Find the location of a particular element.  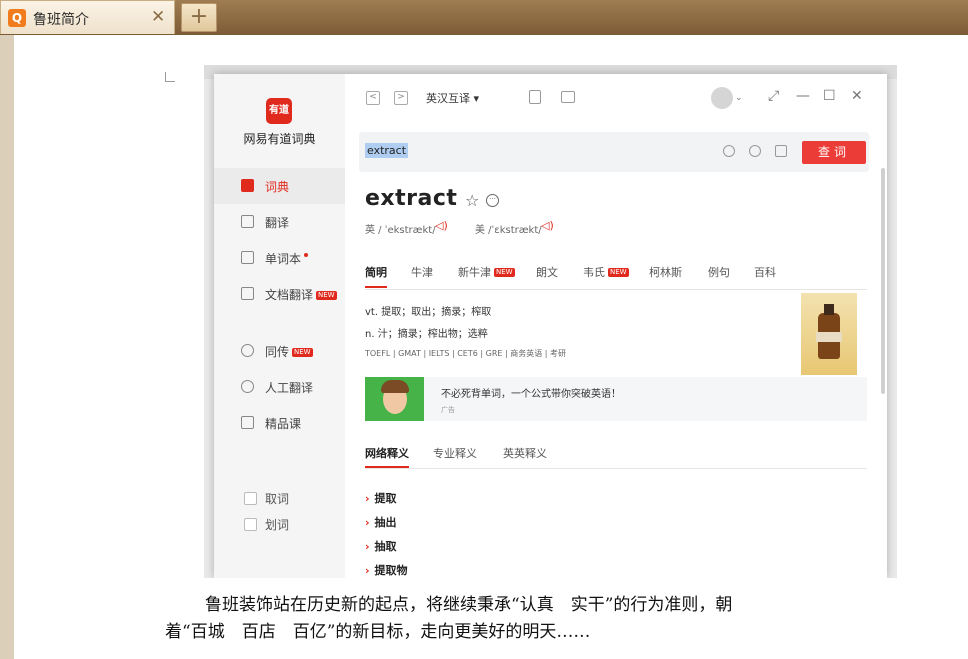

margin-corner-mark is located at coordinates (170, 77).